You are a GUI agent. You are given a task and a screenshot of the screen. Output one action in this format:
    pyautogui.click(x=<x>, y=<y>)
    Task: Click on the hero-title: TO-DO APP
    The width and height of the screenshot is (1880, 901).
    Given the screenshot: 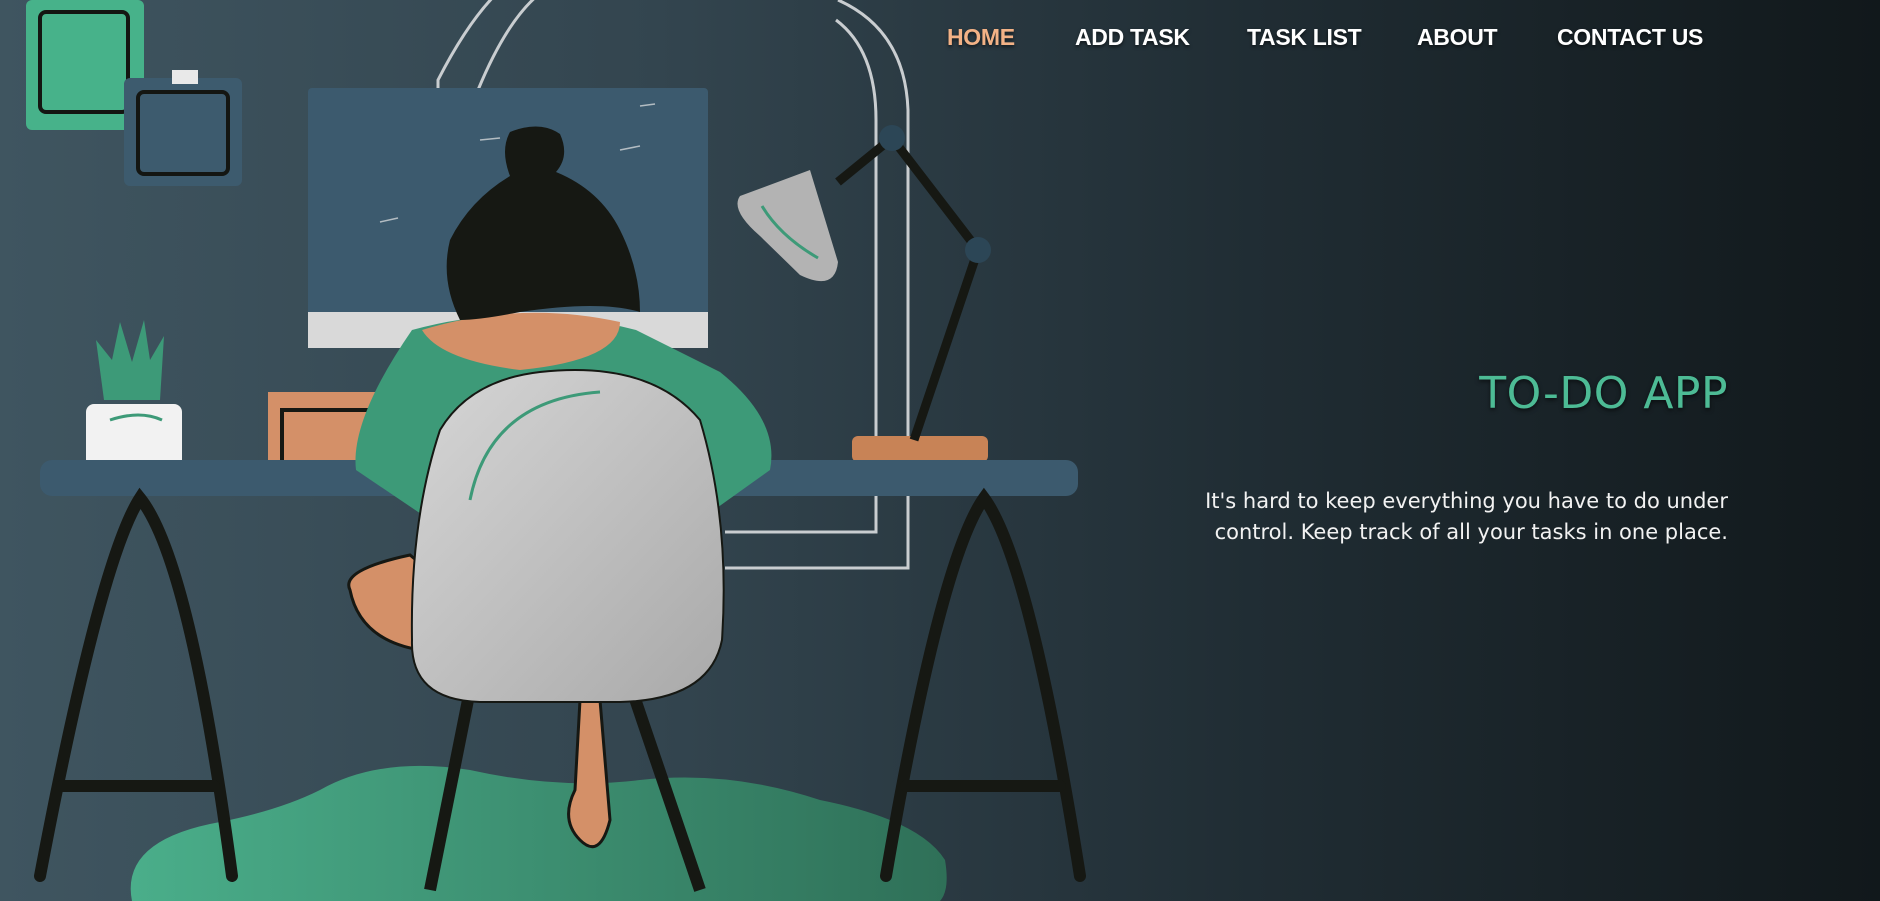 What is the action you would take?
    pyautogui.click(x=1603, y=393)
    